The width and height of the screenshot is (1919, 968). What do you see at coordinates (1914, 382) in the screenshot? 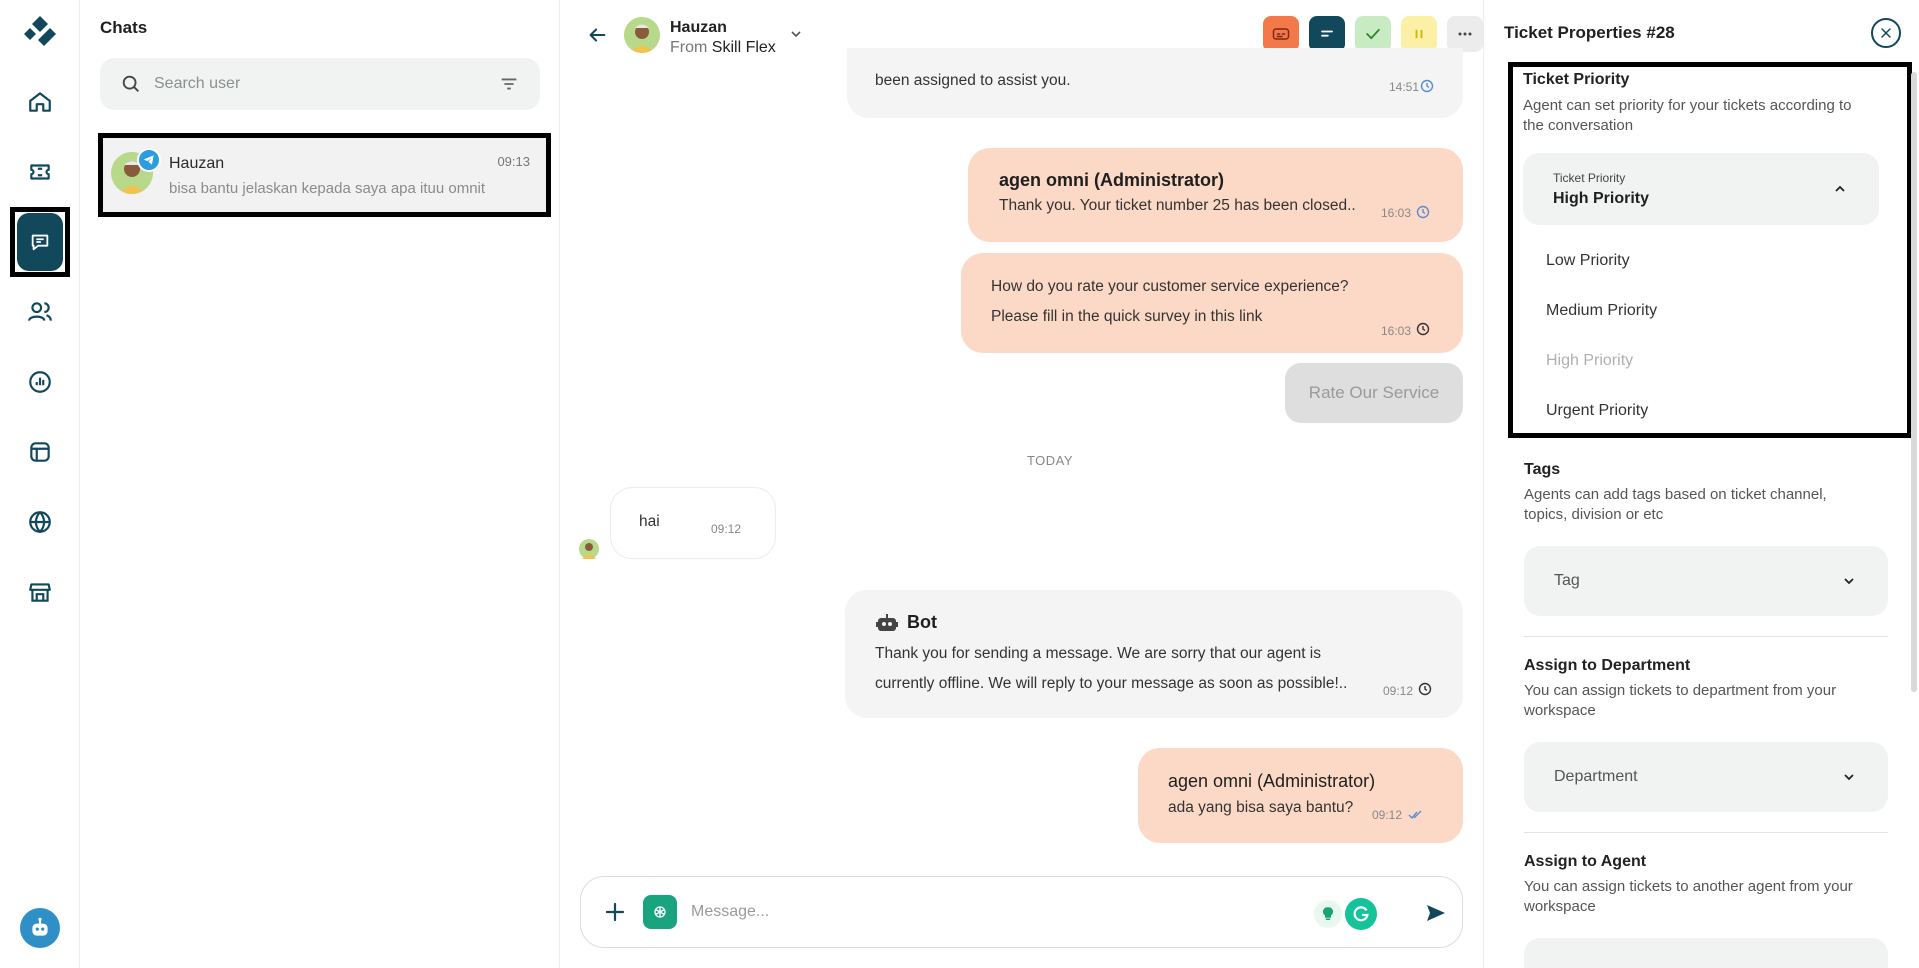
I see `panel-scrollbar` at bounding box center [1914, 382].